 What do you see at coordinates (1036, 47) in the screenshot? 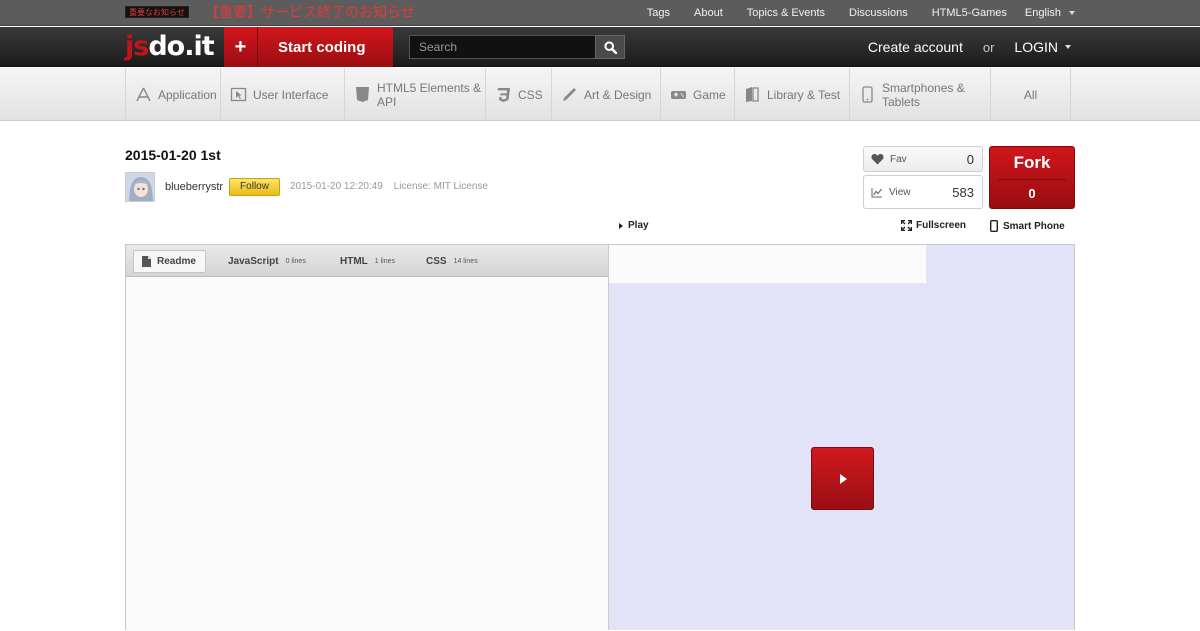
I see `login-label: LOGIN` at bounding box center [1036, 47].